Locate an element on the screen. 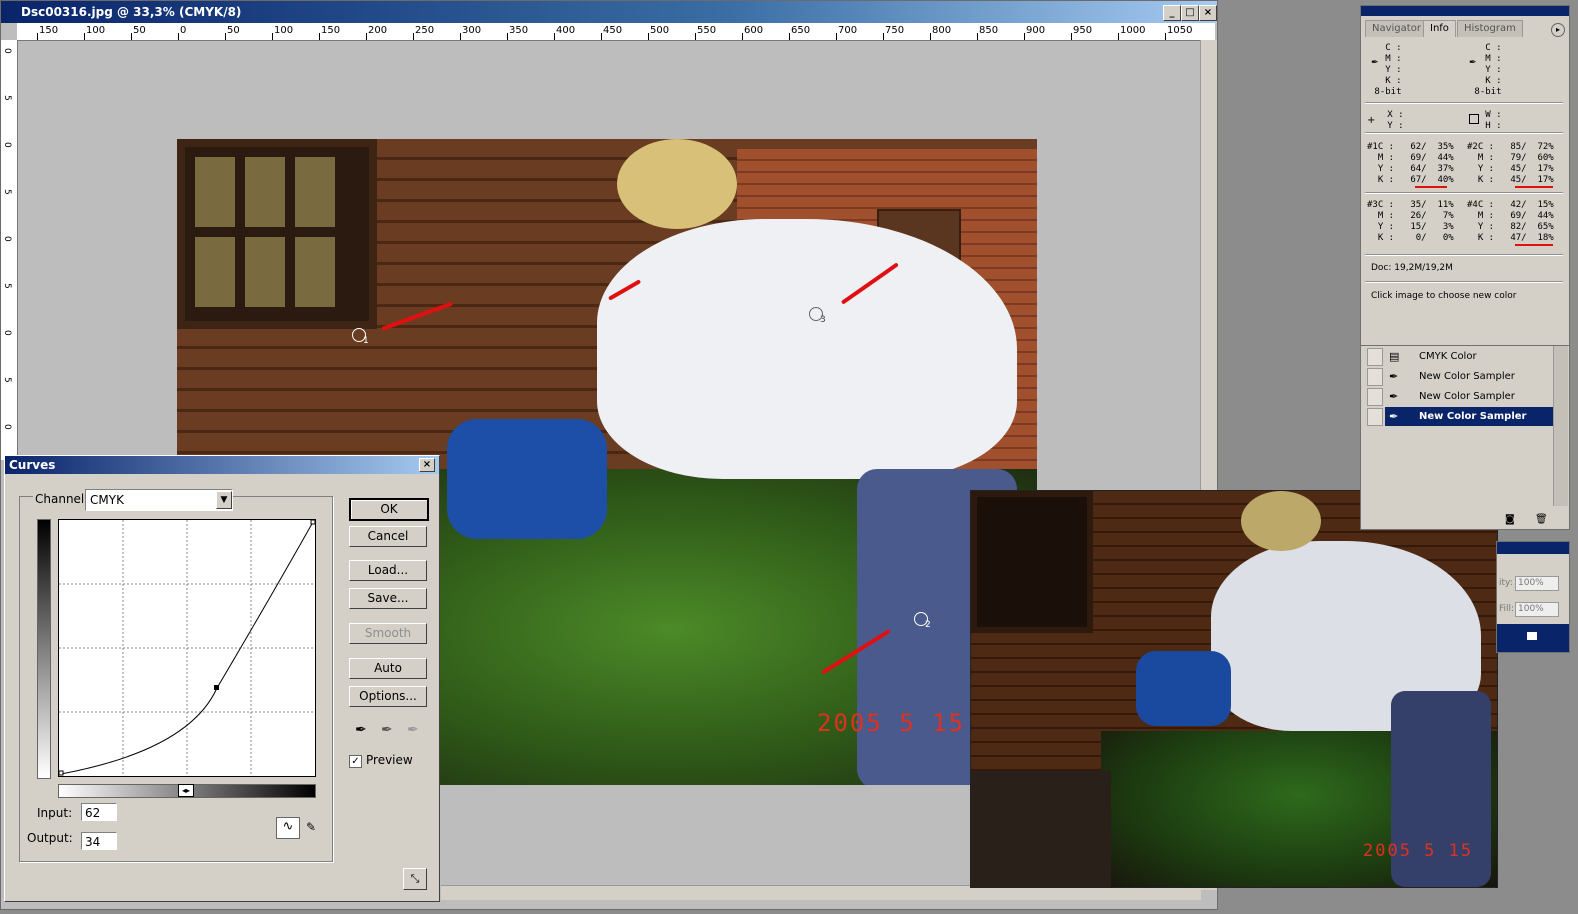 Image resolution: width=1578 pixels, height=914 pixels. date-stamp: 2005 5 15 is located at coordinates (891, 723).